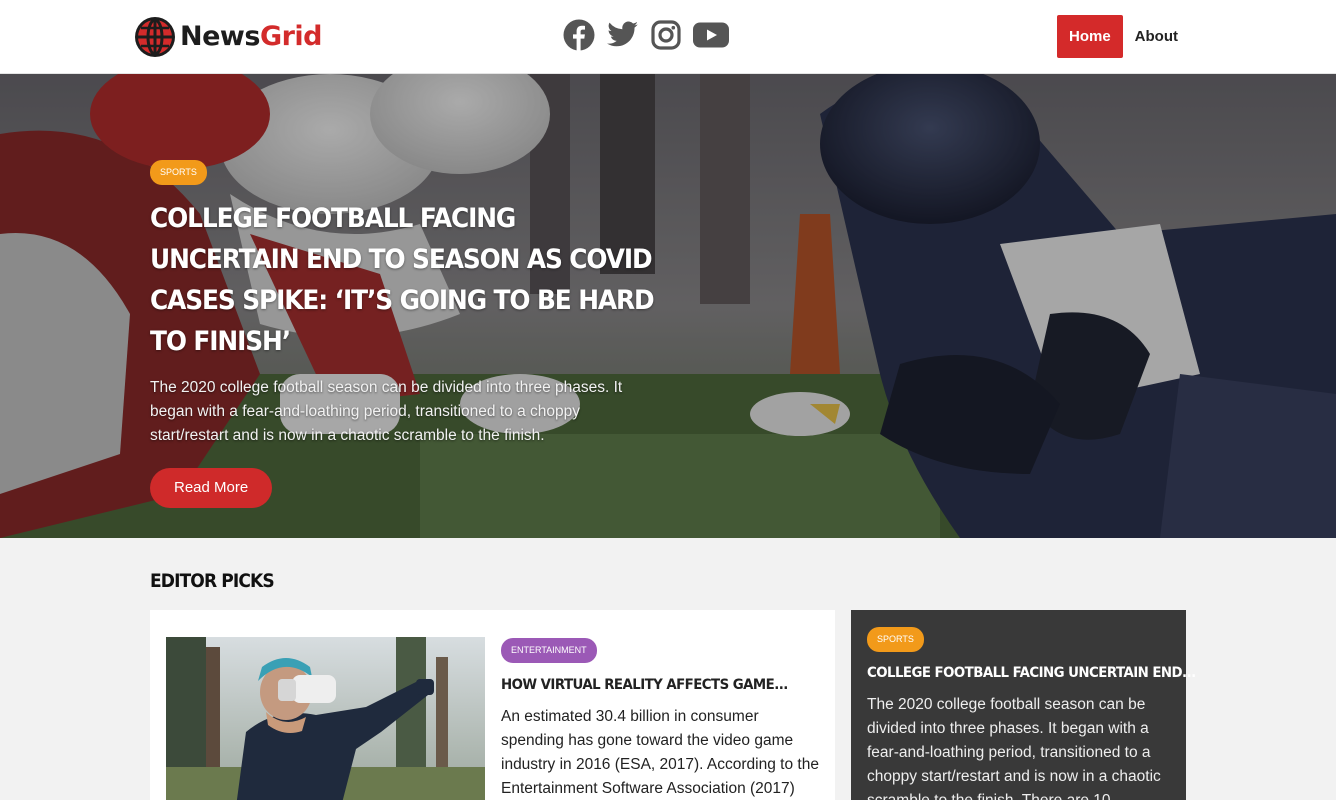  I want to click on nav-about-link: About, so click(1156, 36).